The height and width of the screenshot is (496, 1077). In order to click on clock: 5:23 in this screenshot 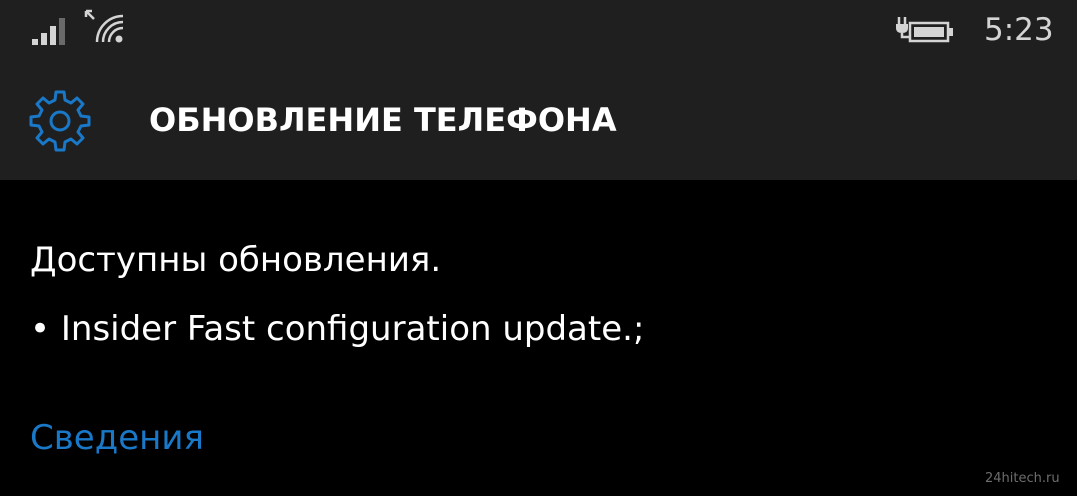, I will do `click(1019, 30)`.